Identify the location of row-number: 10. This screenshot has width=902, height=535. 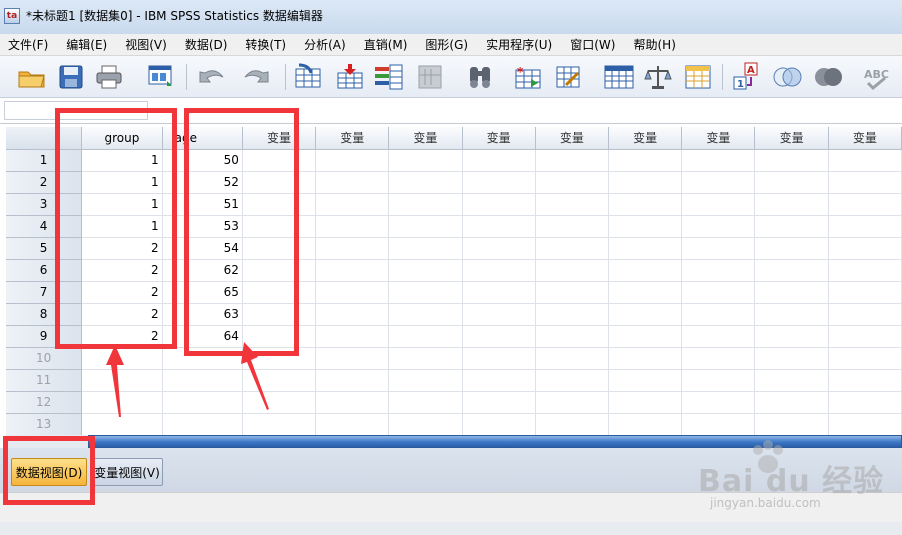
(44, 358).